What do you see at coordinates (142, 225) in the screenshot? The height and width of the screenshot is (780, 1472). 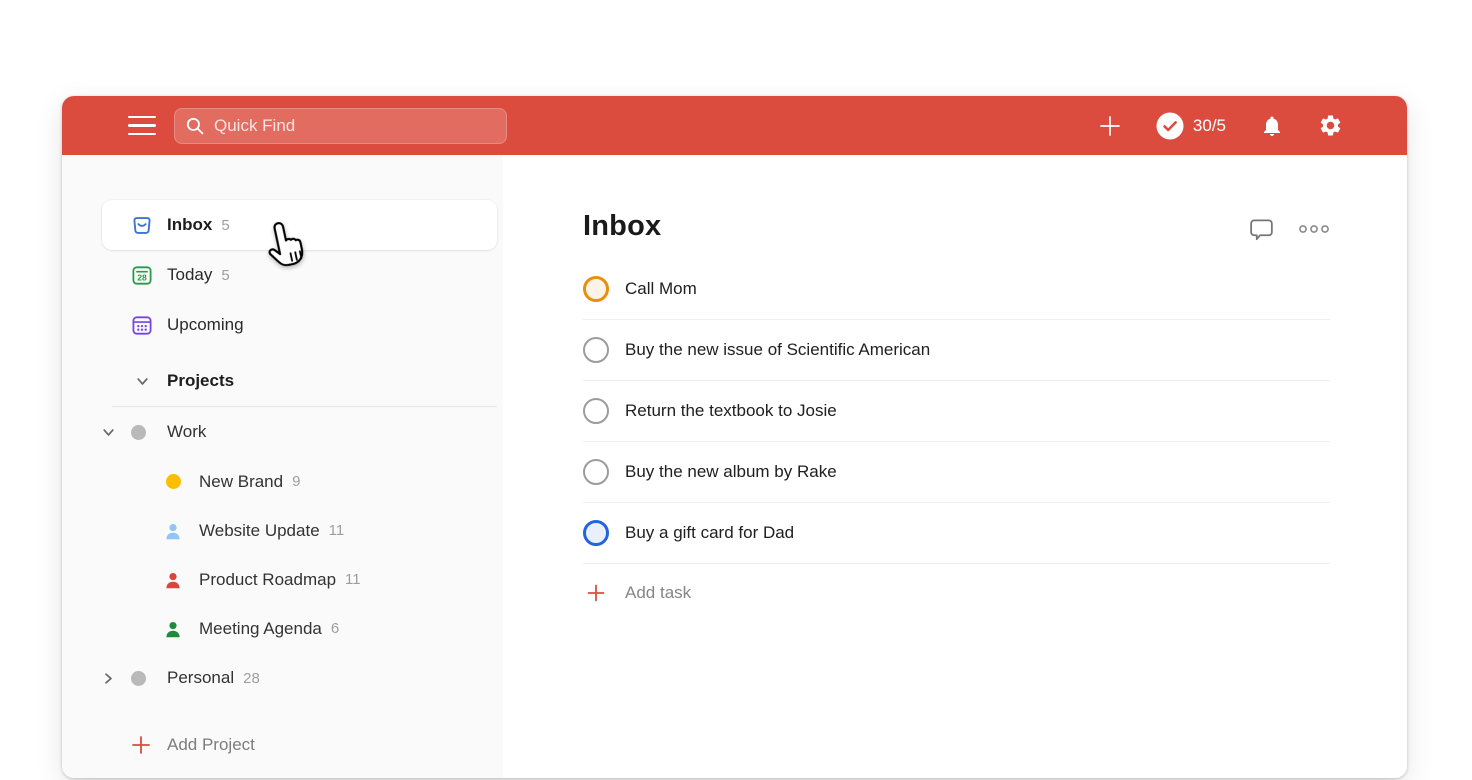 I see `inbox-icon` at bounding box center [142, 225].